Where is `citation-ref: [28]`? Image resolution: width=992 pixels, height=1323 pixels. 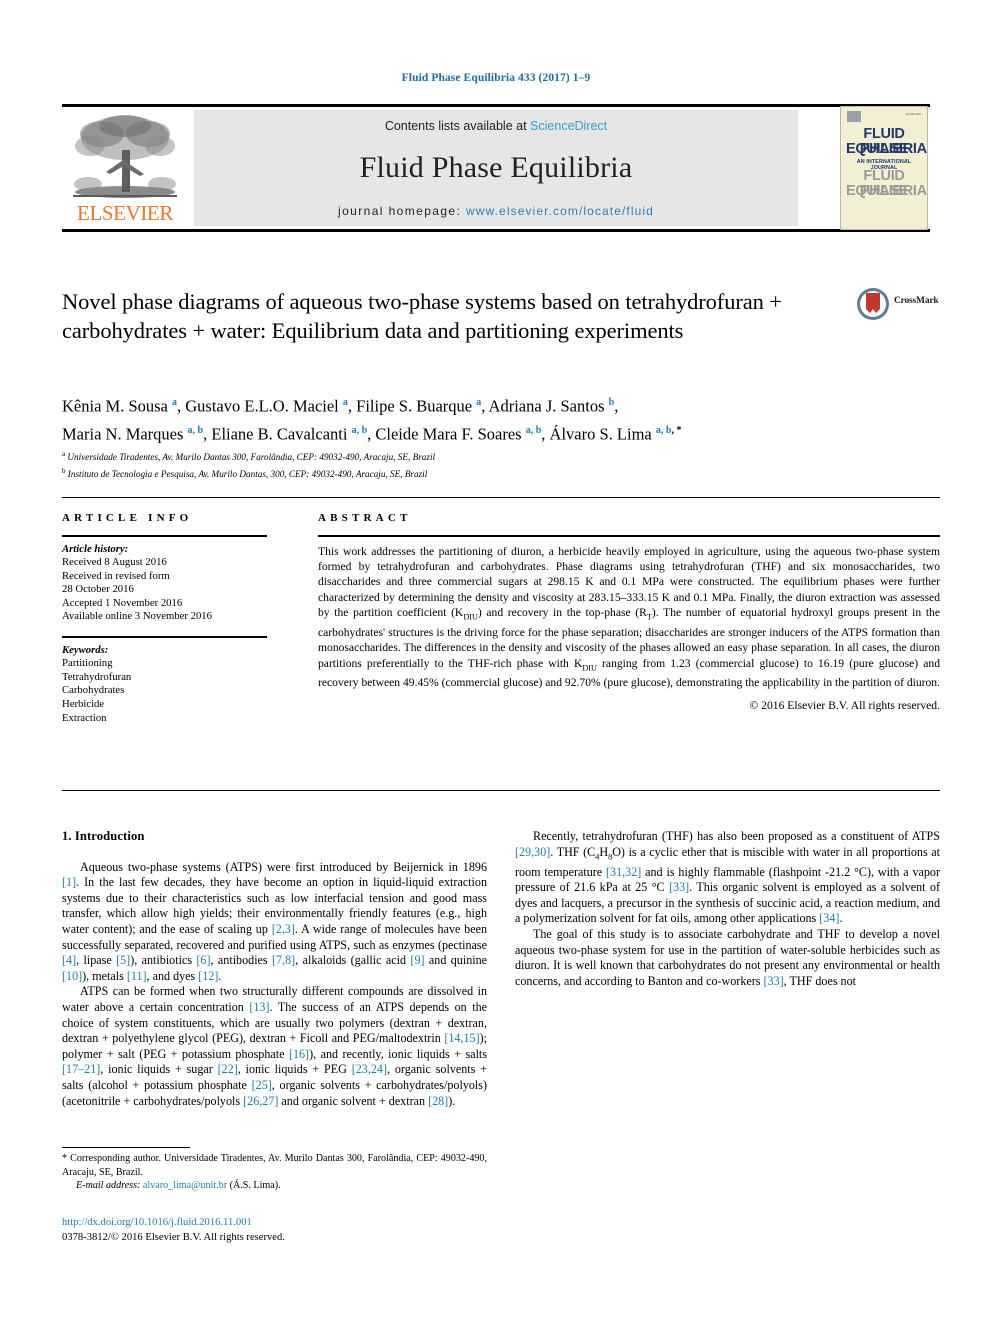
citation-ref: [28] is located at coordinates (438, 1101).